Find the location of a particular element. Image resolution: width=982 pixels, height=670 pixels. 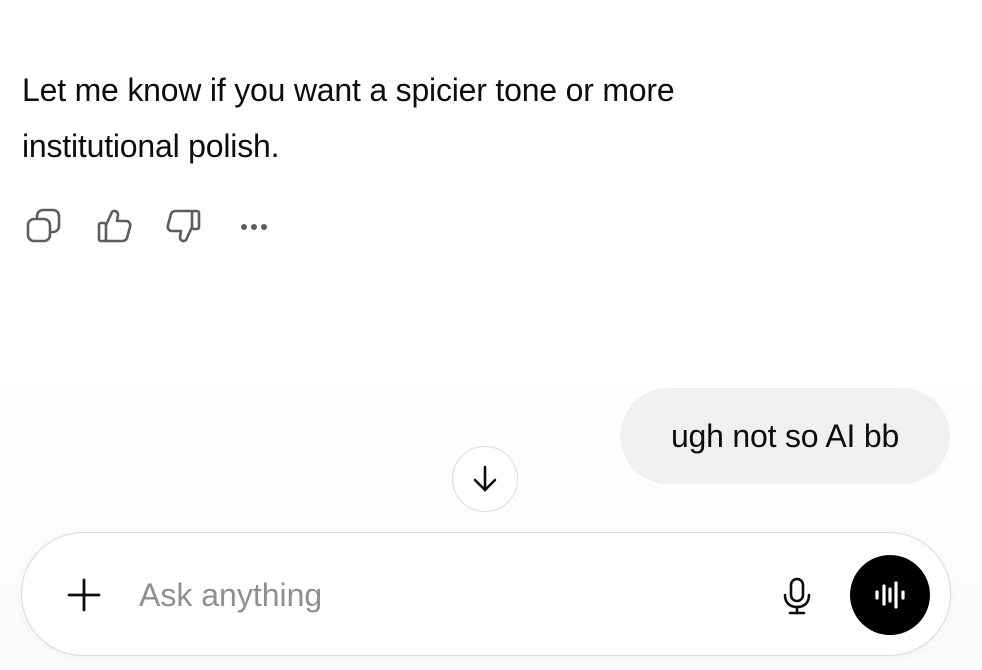

more-options-icon is located at coordinates (254, 227).